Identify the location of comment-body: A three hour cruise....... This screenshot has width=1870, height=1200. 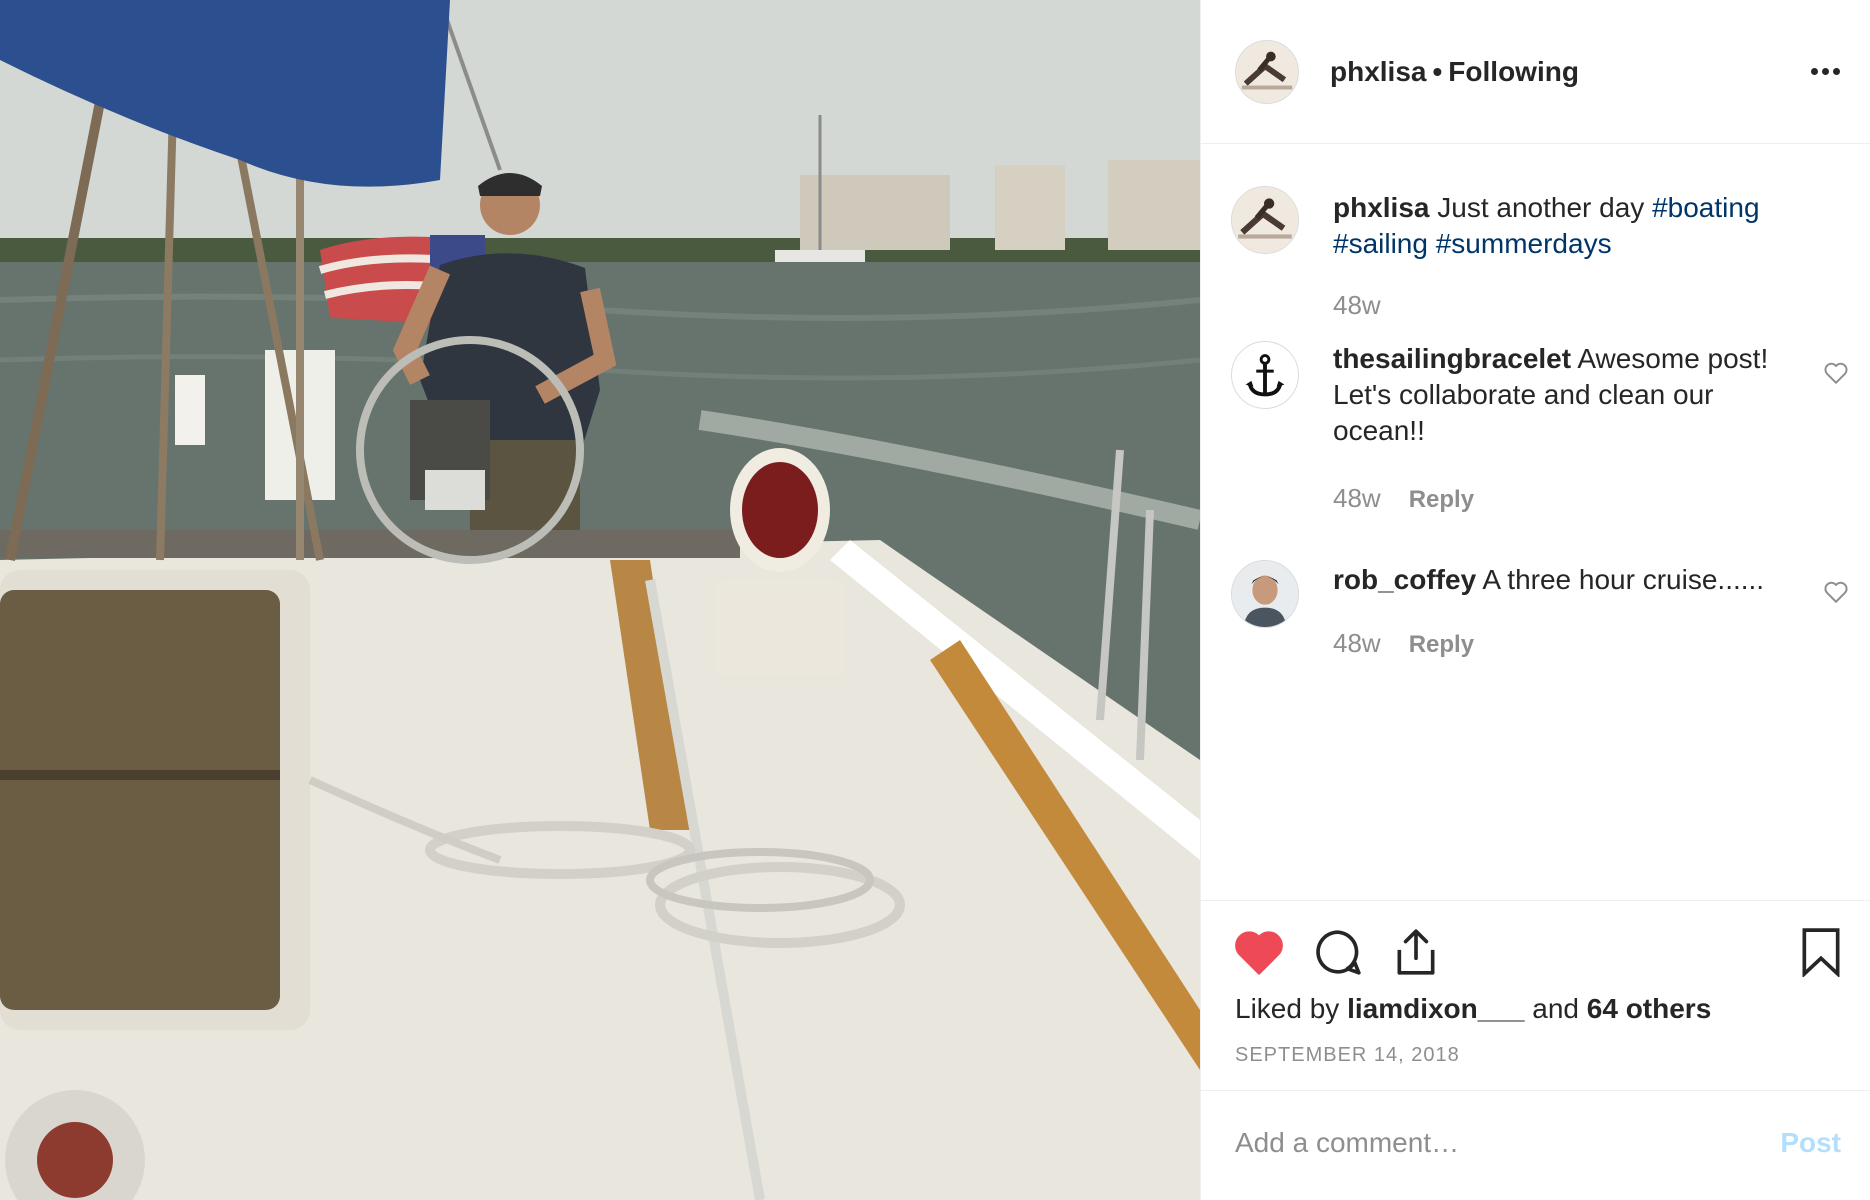
(1623, 579).